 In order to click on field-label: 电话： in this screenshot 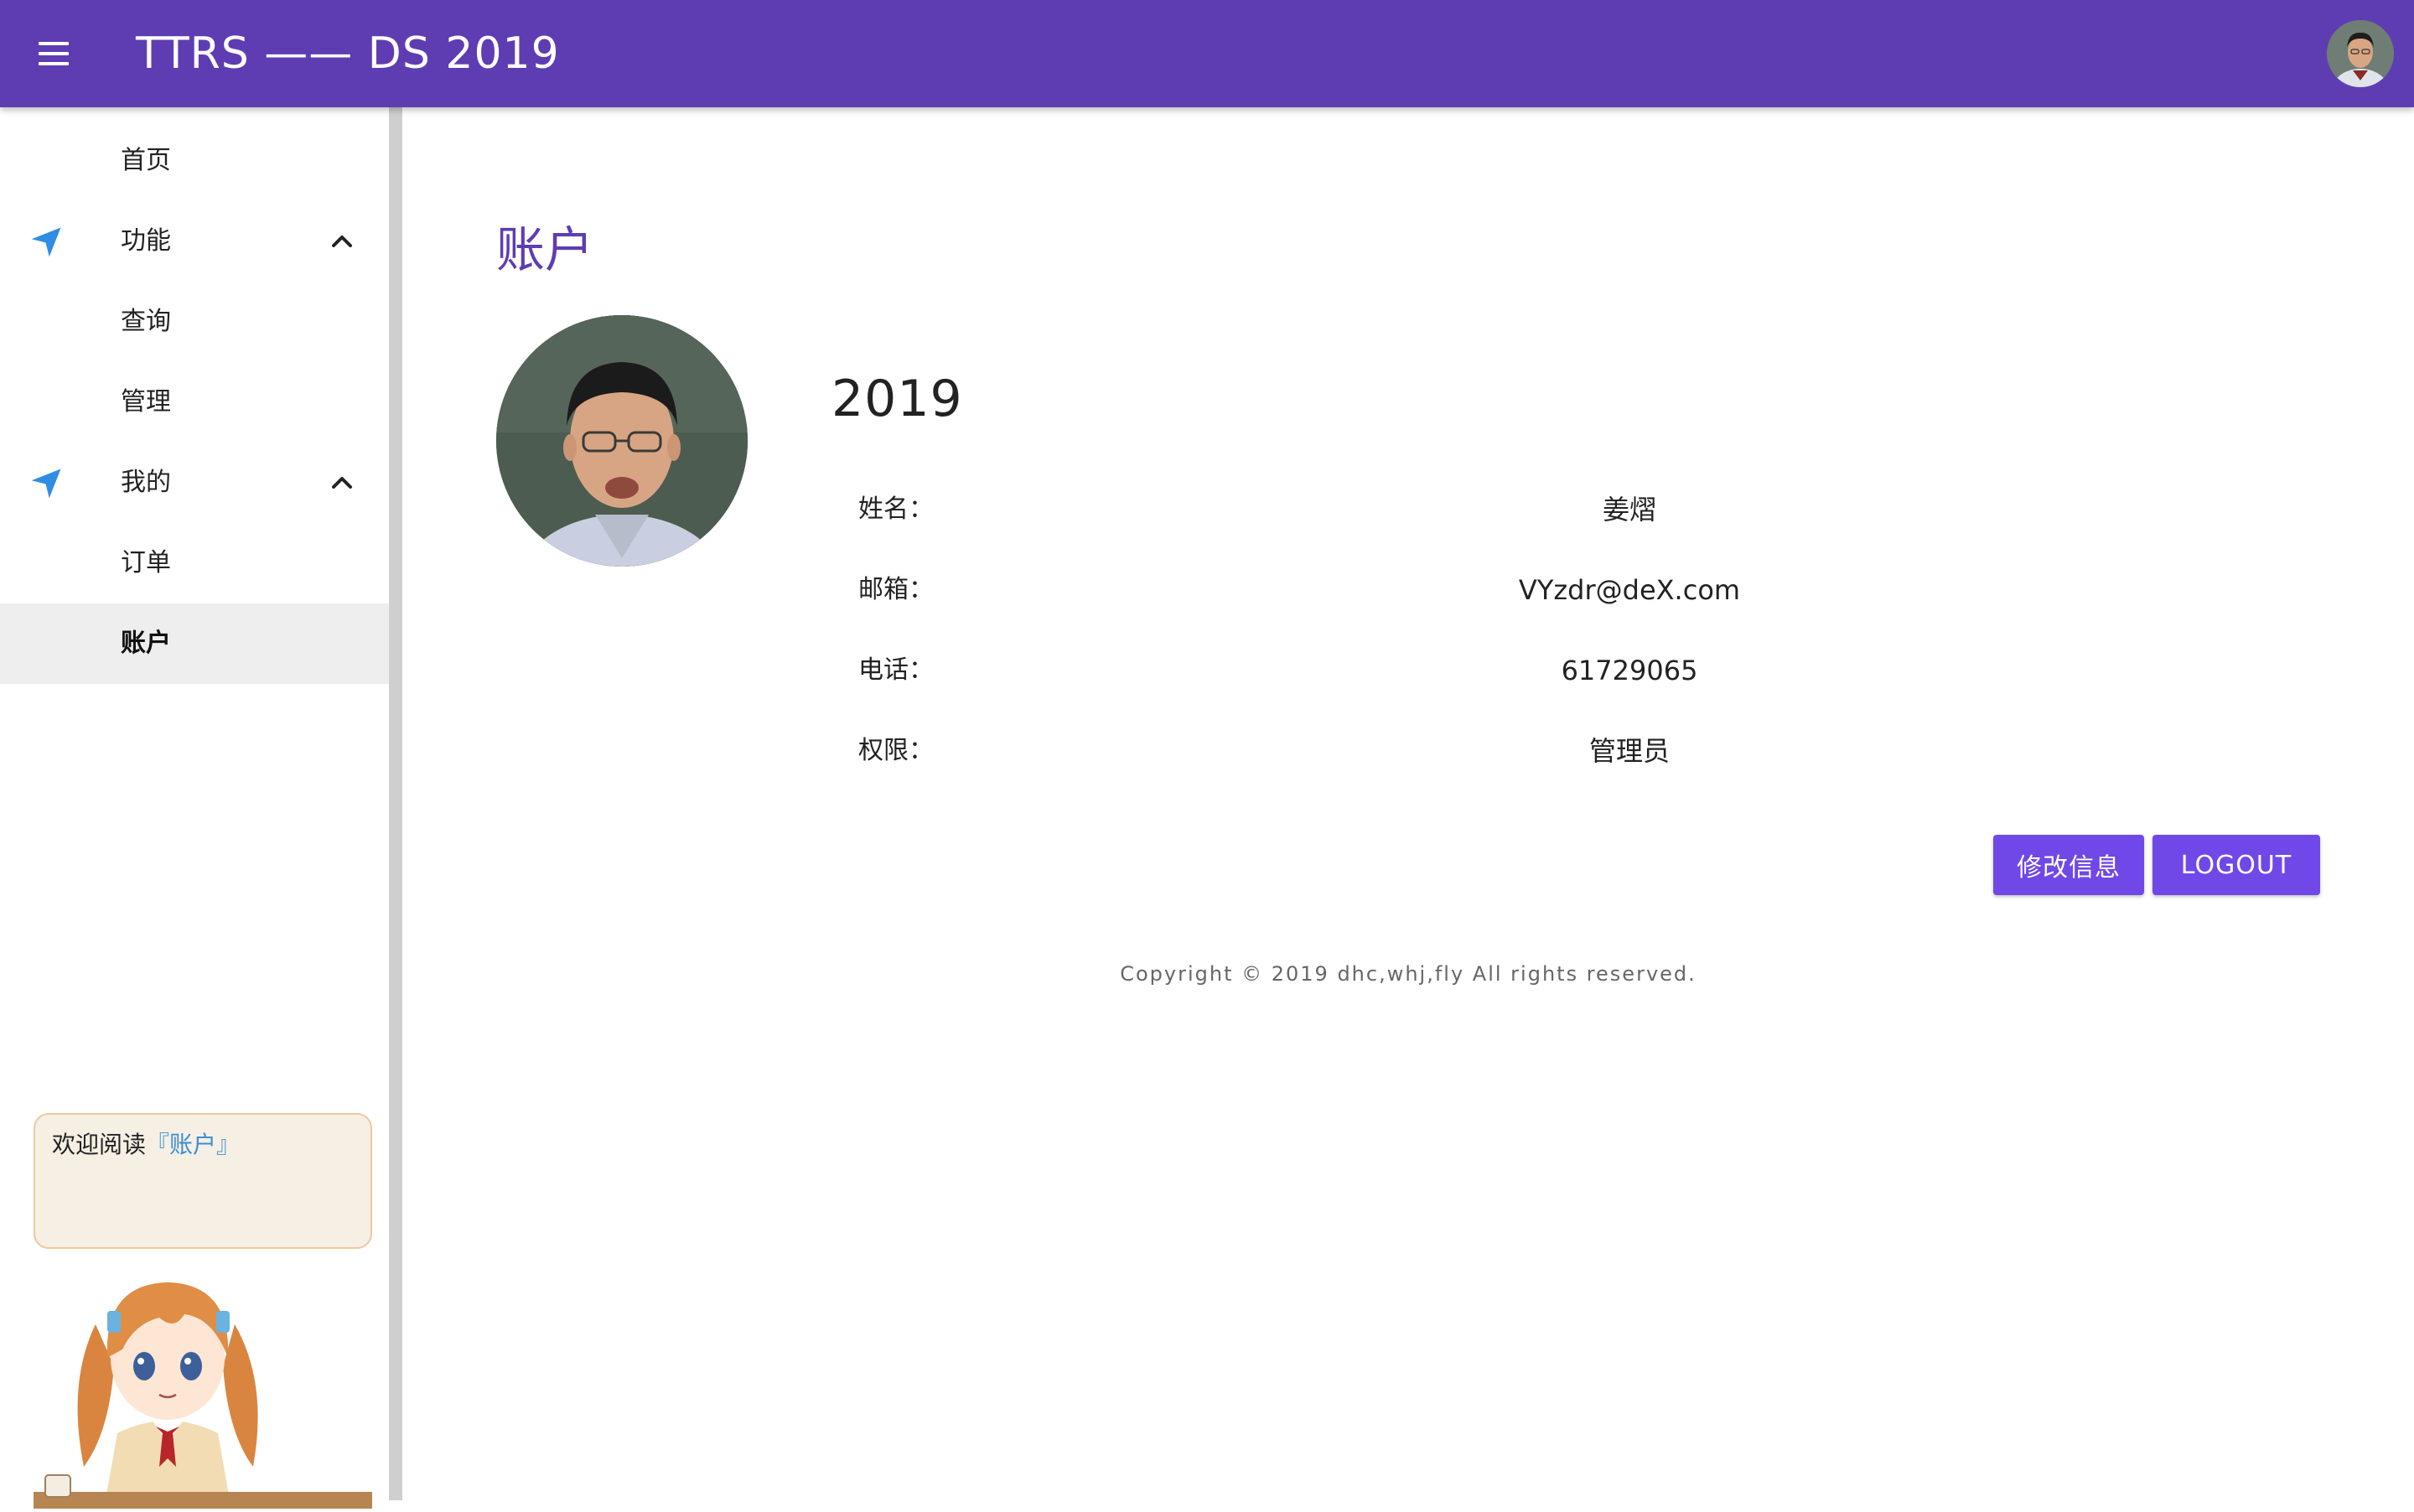, I will do `click(896, 670)`.